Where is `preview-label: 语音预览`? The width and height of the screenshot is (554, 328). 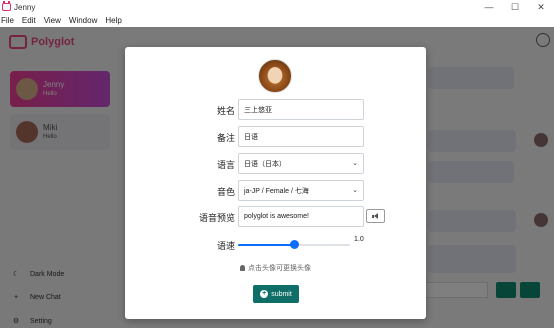
preview-label: 语音预览 is located at coordinates (216, 218).